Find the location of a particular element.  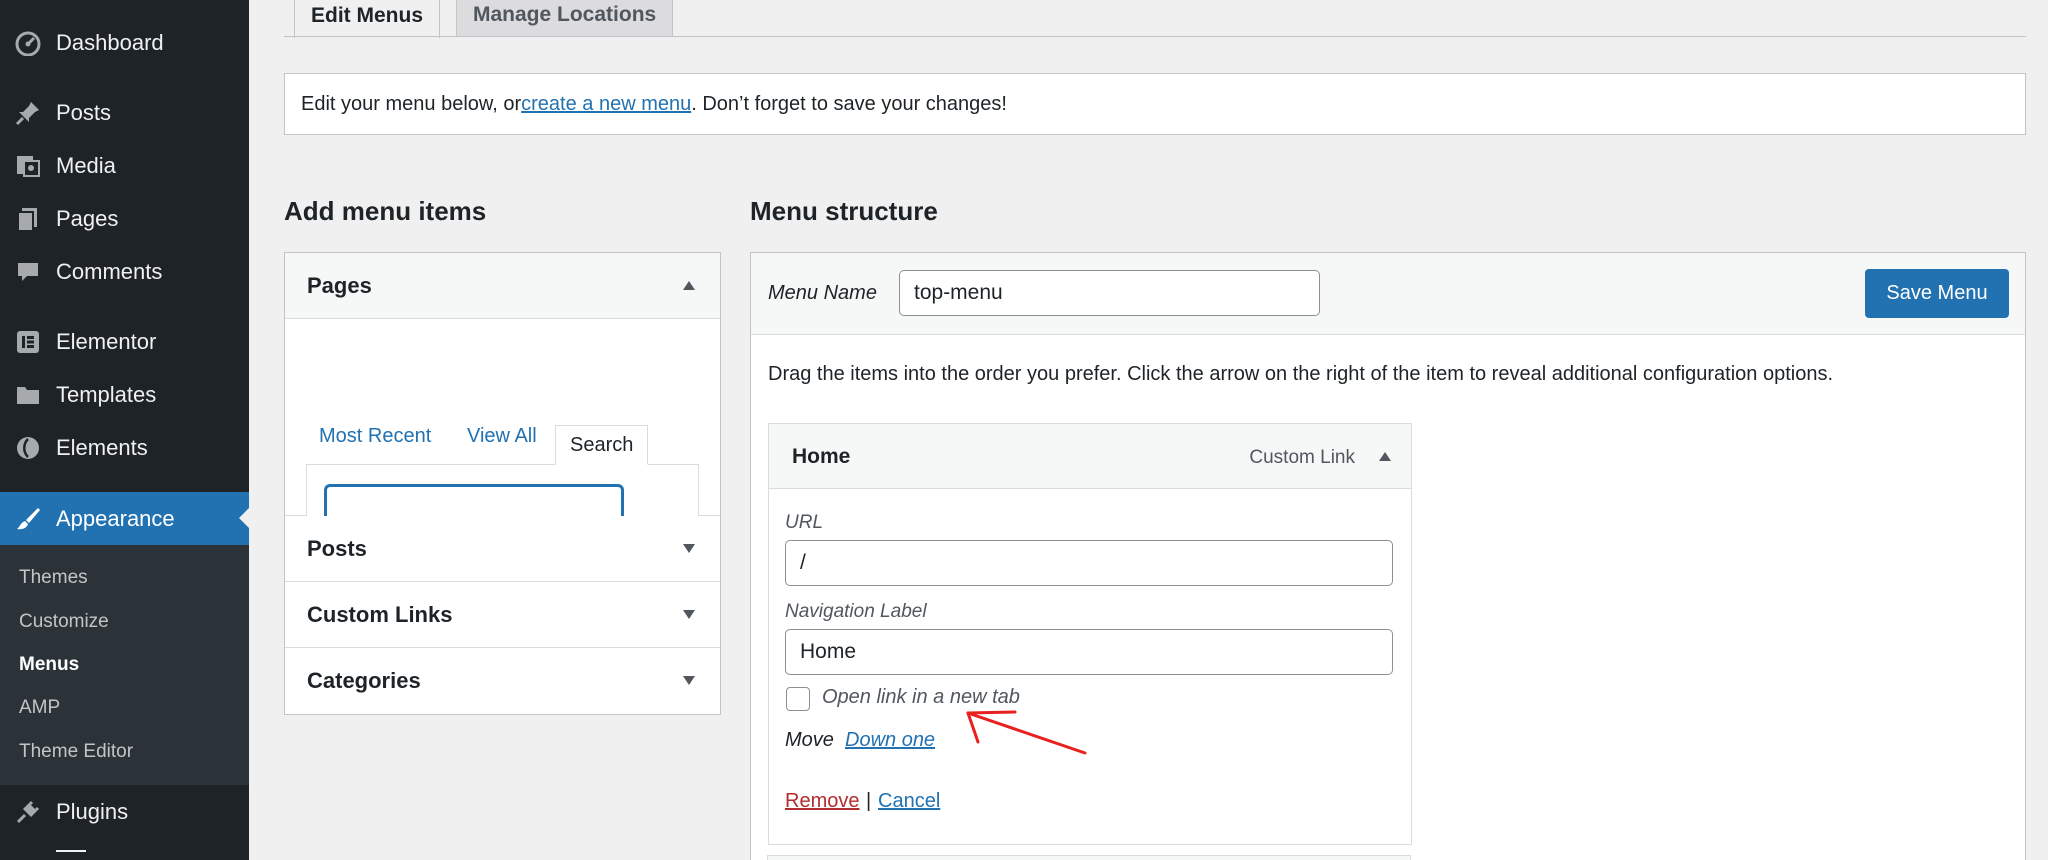

appearance-submenu: Themes Customize Menus AMP Theme Editor is located at coordinates (124, 665).